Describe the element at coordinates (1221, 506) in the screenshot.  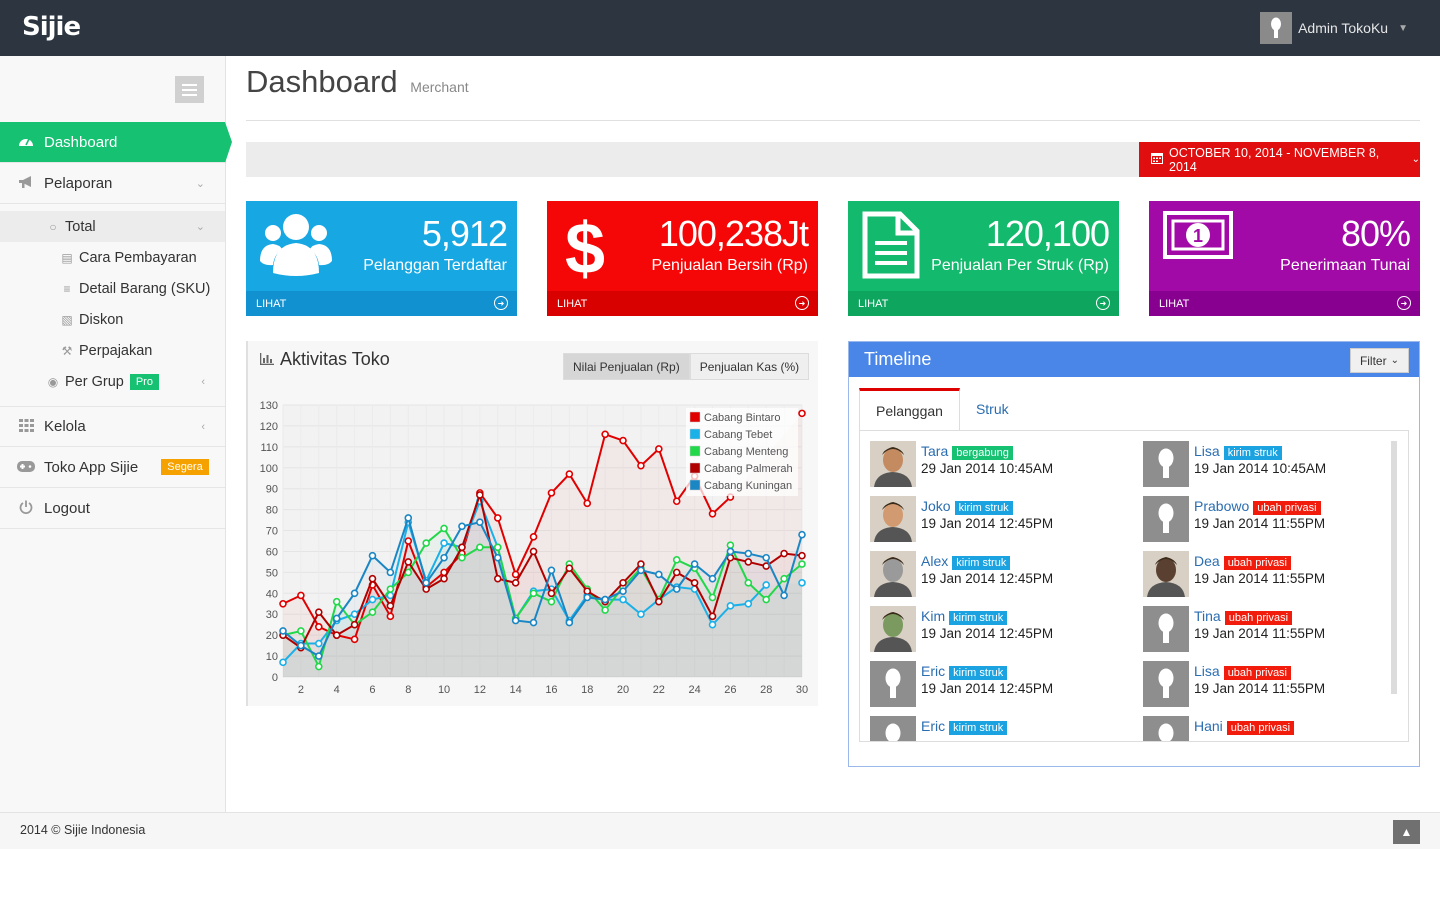
I see `timeline-user-name: Prabowo` at that location.